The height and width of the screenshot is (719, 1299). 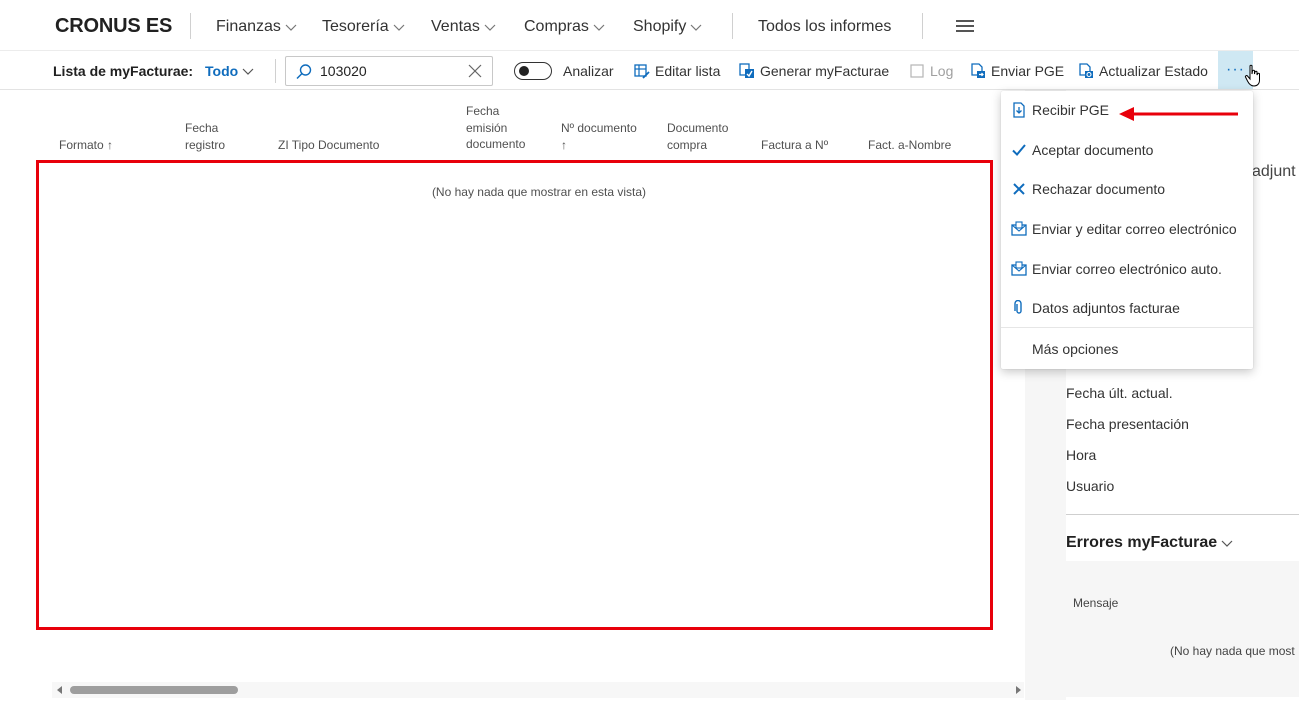 I want to click on search-input, so click(x=390, y=71).